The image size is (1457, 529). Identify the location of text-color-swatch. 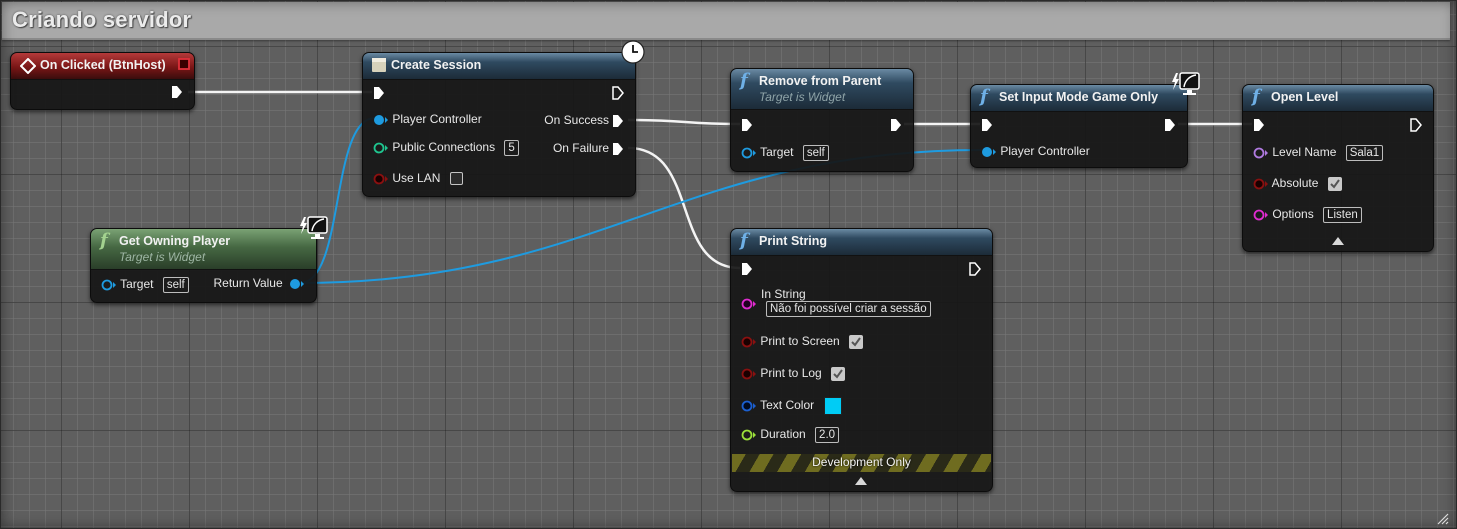
(832, 406).